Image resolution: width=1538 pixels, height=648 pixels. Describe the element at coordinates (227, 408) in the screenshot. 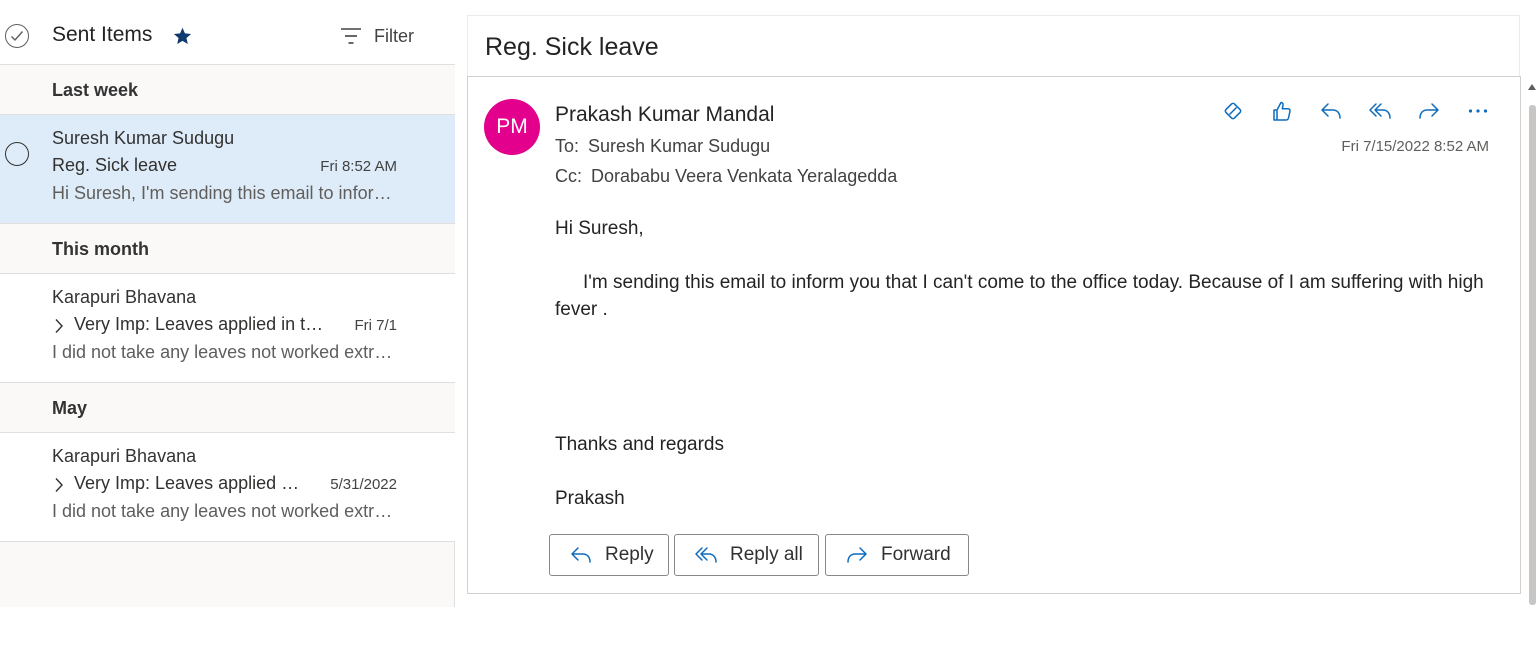

I see `group-header-may: May` at that location.